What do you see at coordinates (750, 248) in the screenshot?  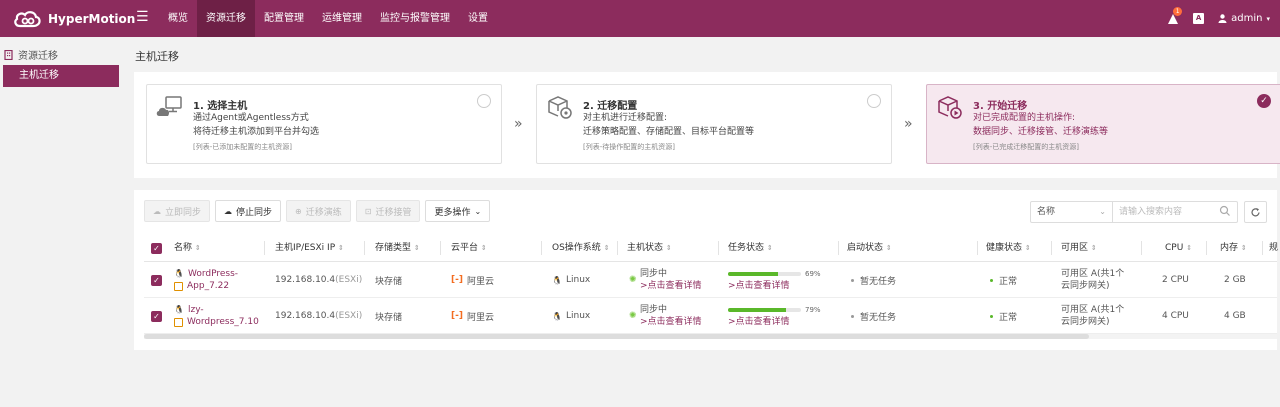 I see `col-task-state: 任务状态 ⇕` at bounding box center [750, 248].